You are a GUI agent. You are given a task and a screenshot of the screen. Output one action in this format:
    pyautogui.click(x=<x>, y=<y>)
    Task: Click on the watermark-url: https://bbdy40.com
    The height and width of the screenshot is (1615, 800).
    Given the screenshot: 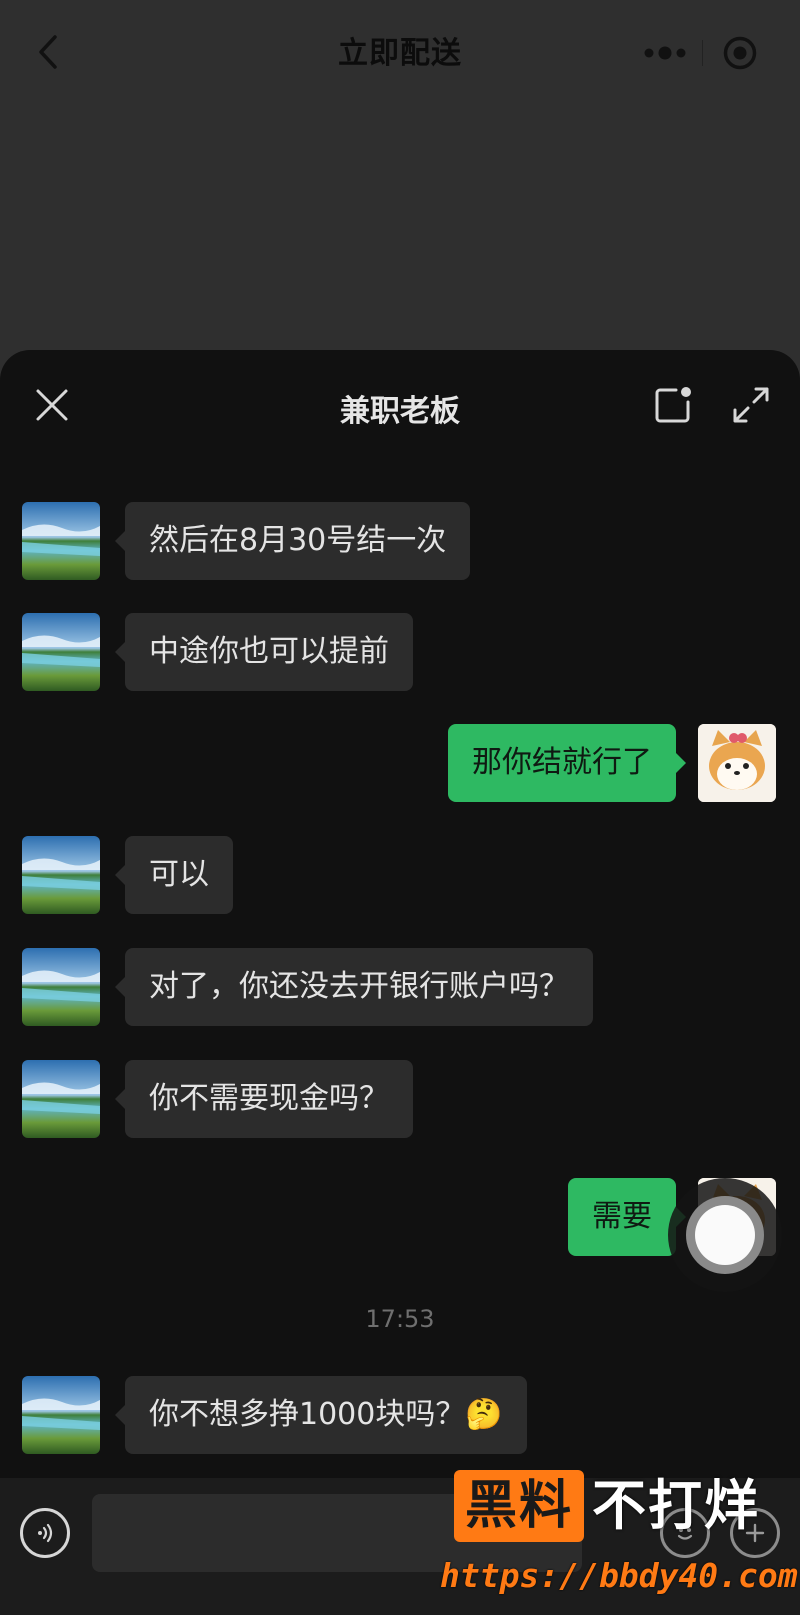 What is the action you would take?
    pyautogui.click(x=619, y=1575)
    